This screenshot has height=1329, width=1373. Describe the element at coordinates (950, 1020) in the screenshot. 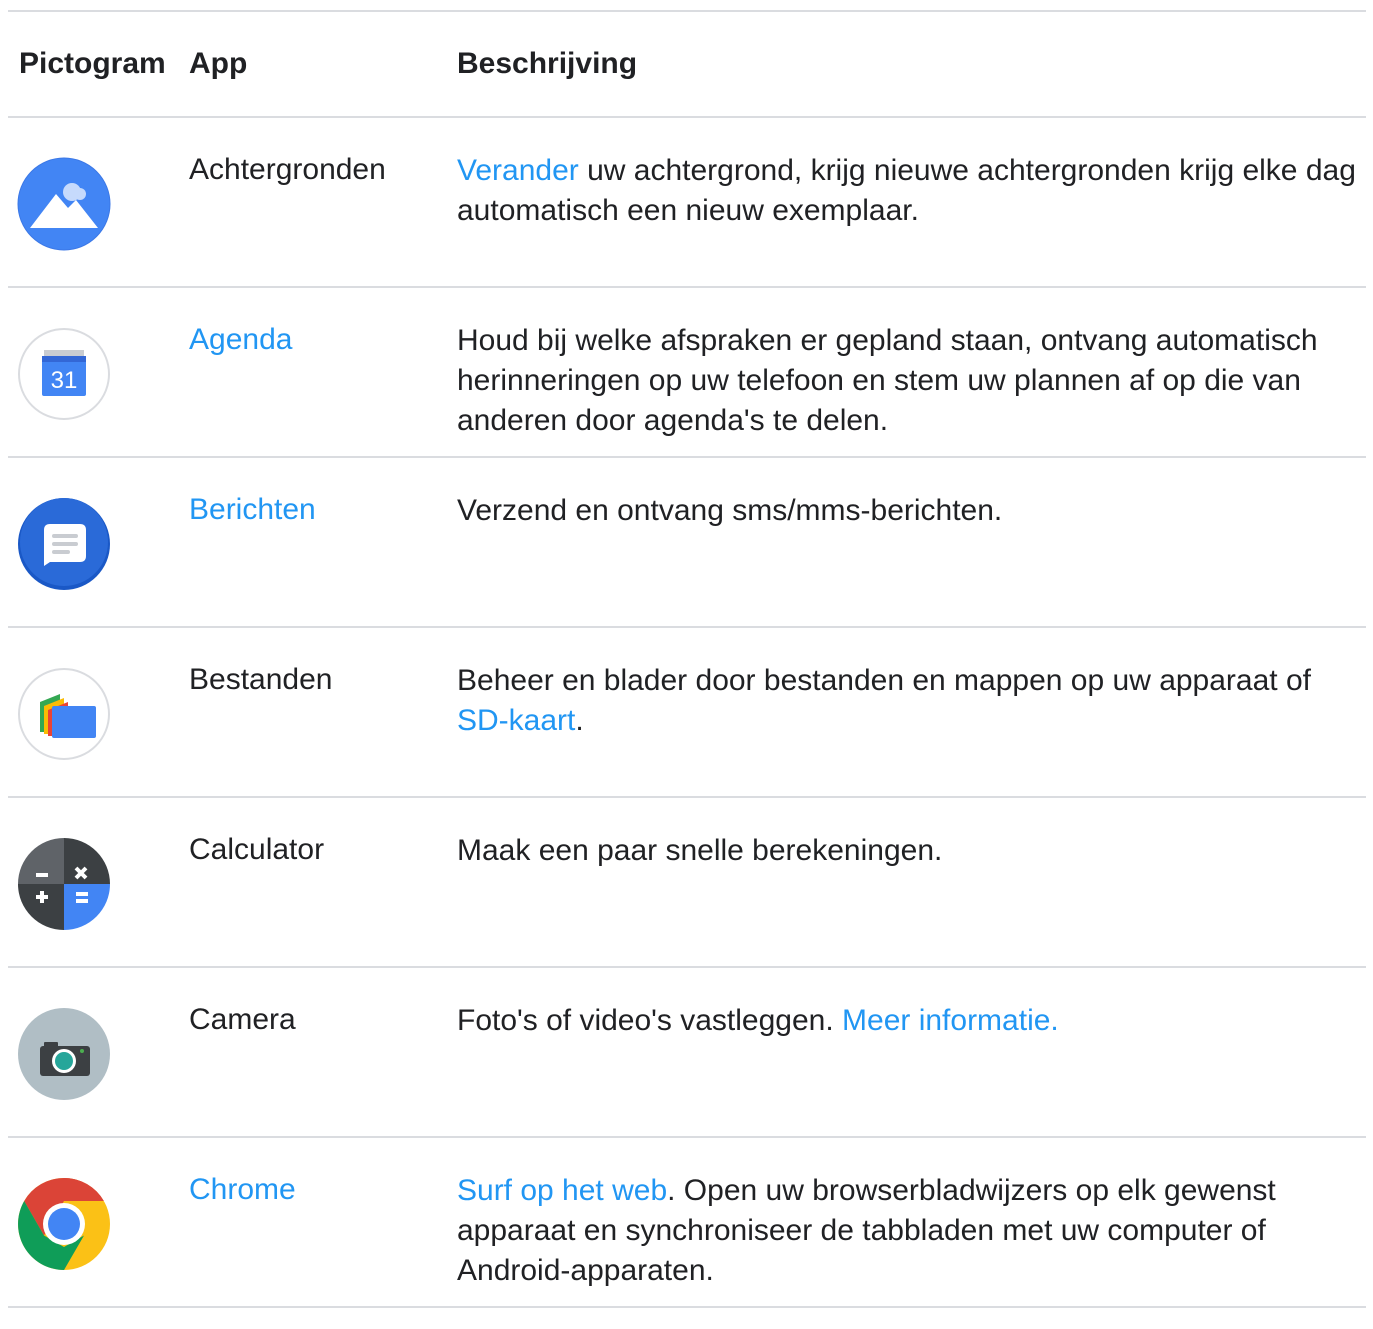

I see `more-info-link: Meer informatie.` at that location.